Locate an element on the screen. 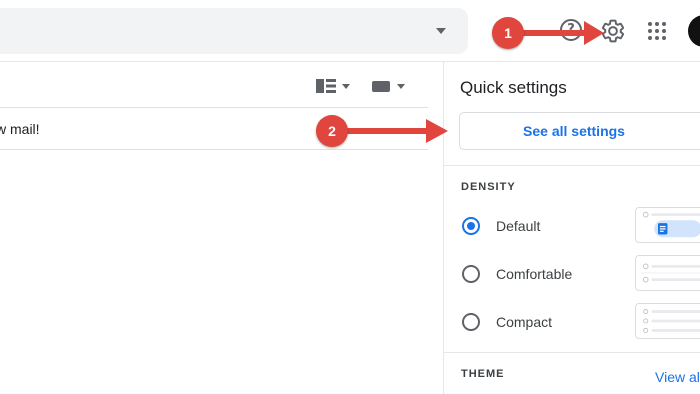 Image resolution: width=700 pixels, height=394 pixels. search-options-caret-icon is located at coordinates (441, 31).